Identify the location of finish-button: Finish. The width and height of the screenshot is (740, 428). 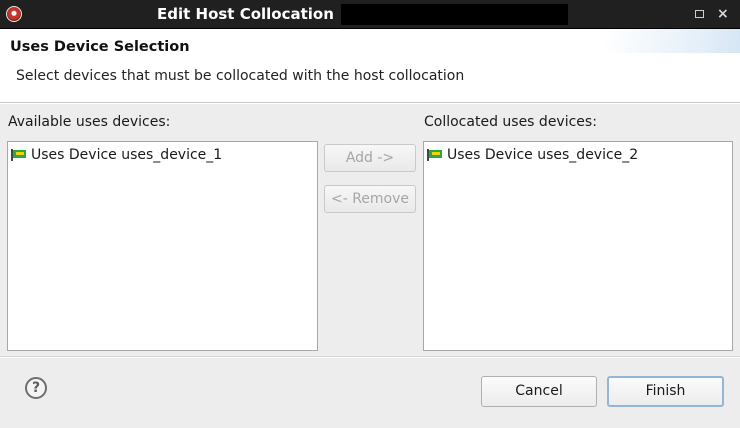
(665, 391).